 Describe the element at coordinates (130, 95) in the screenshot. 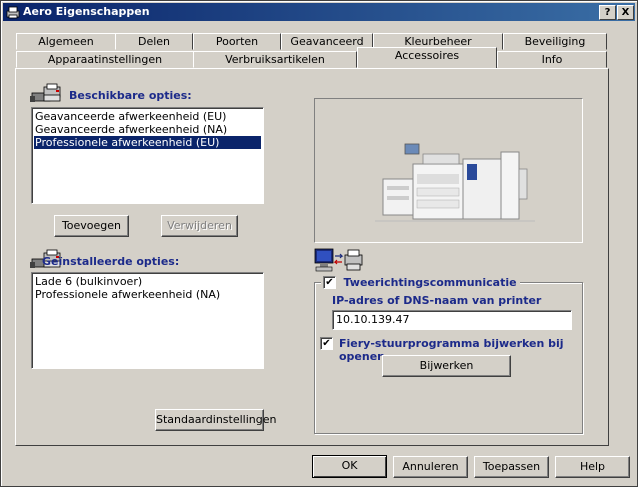

I see `available-options-heading: Beschikbare opties:` at that location.